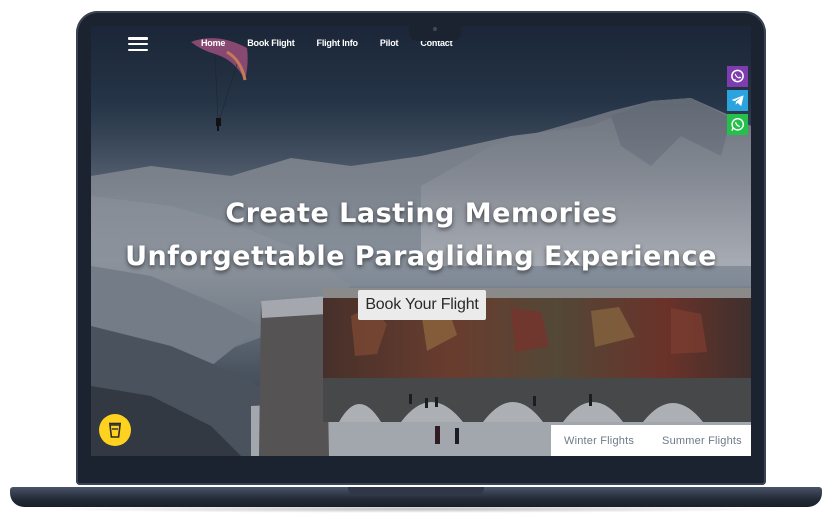  What do you see at coordinates (435, 29) in the screenshot?
I see `camera-icon` at bounding box center [435, 29].